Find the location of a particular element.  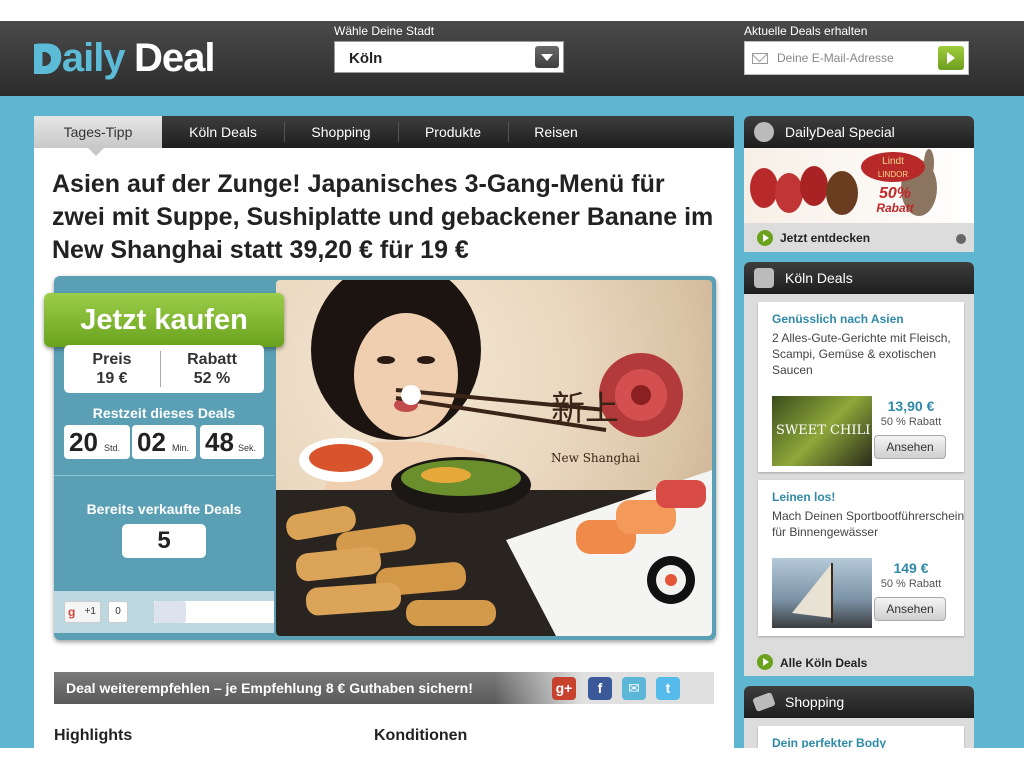

page-bottom-strip is located at coordinates (512, 758).